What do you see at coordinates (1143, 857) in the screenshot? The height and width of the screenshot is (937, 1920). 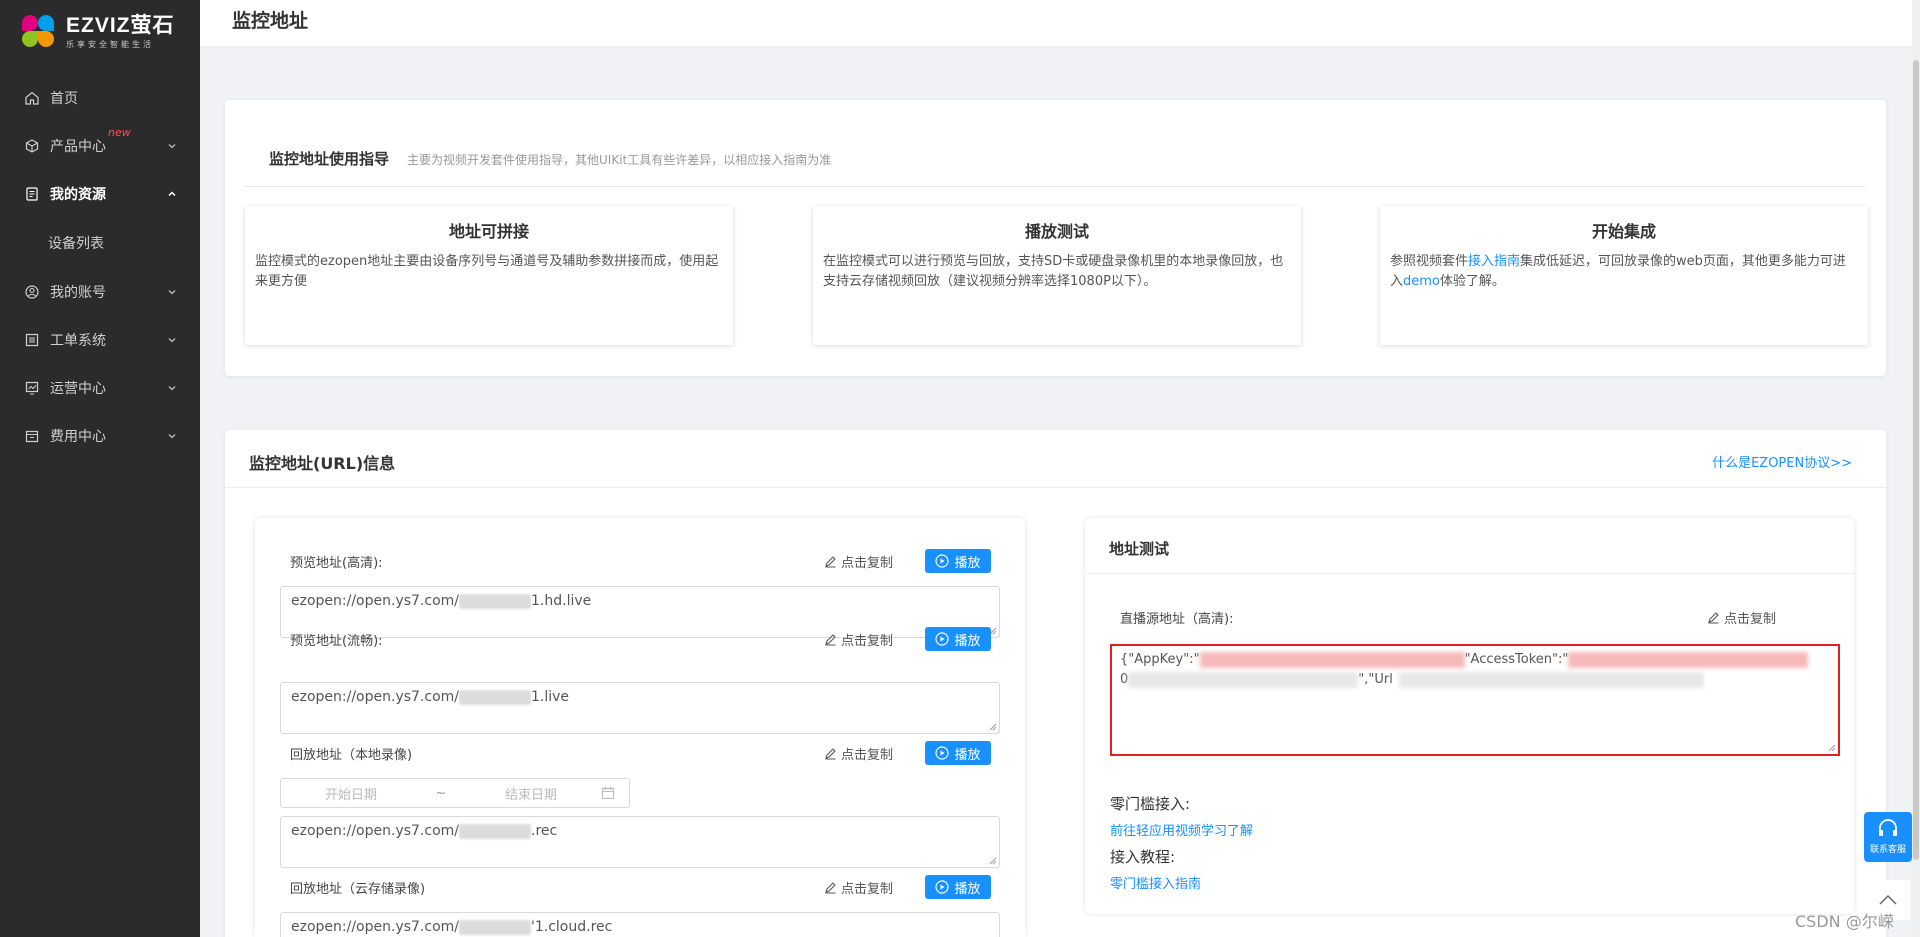 I see `tutorial-label: 接入教程:` at bounding box center [1143, 857].